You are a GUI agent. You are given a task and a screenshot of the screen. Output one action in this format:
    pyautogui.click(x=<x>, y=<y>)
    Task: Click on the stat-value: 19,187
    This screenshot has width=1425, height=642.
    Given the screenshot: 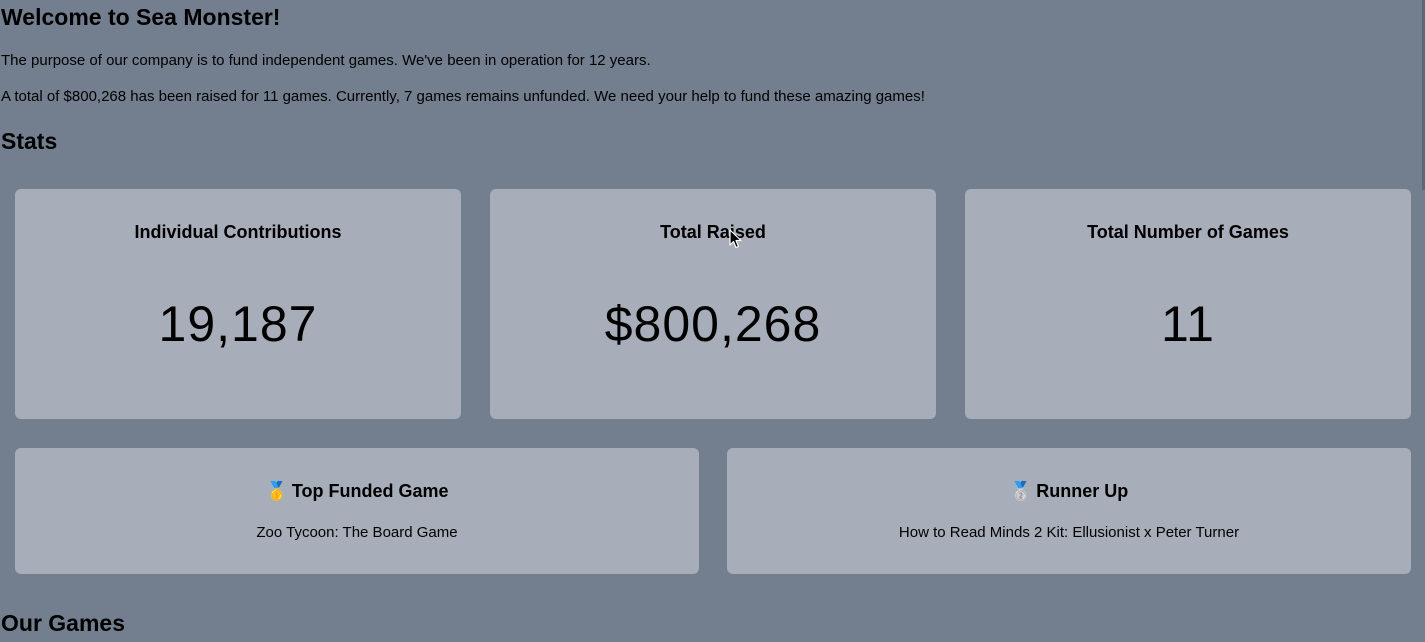 What is the action you would take?
    pyautogui.click(x=238, y=324)
    